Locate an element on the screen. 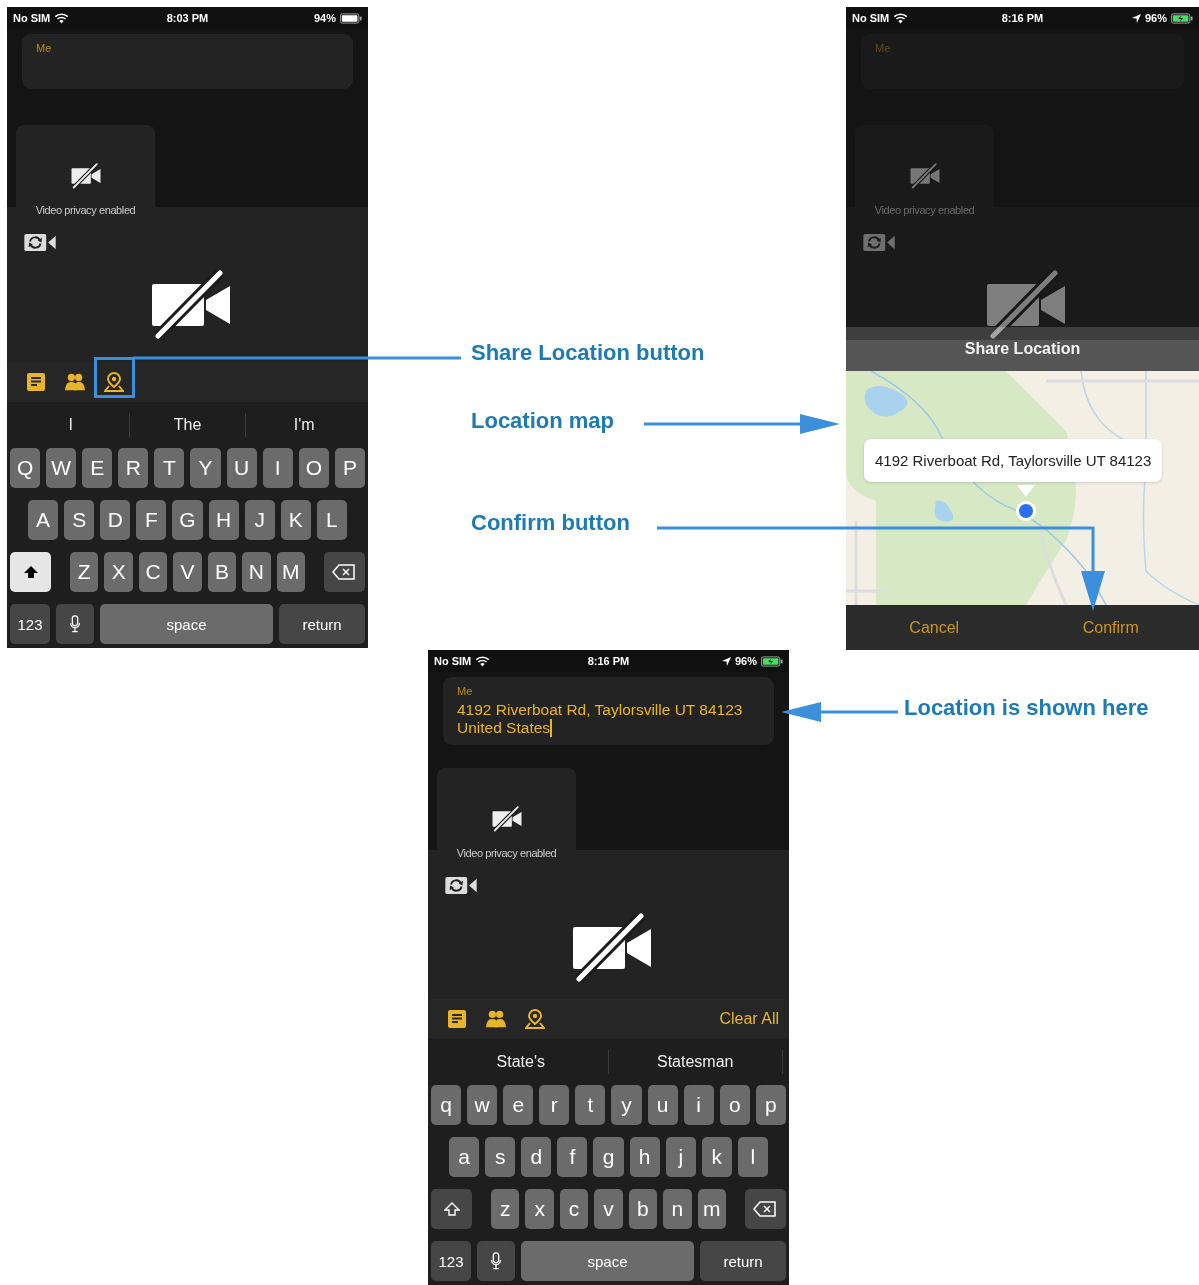  sheet-button: Cancel is located at coordinates (934, 627).